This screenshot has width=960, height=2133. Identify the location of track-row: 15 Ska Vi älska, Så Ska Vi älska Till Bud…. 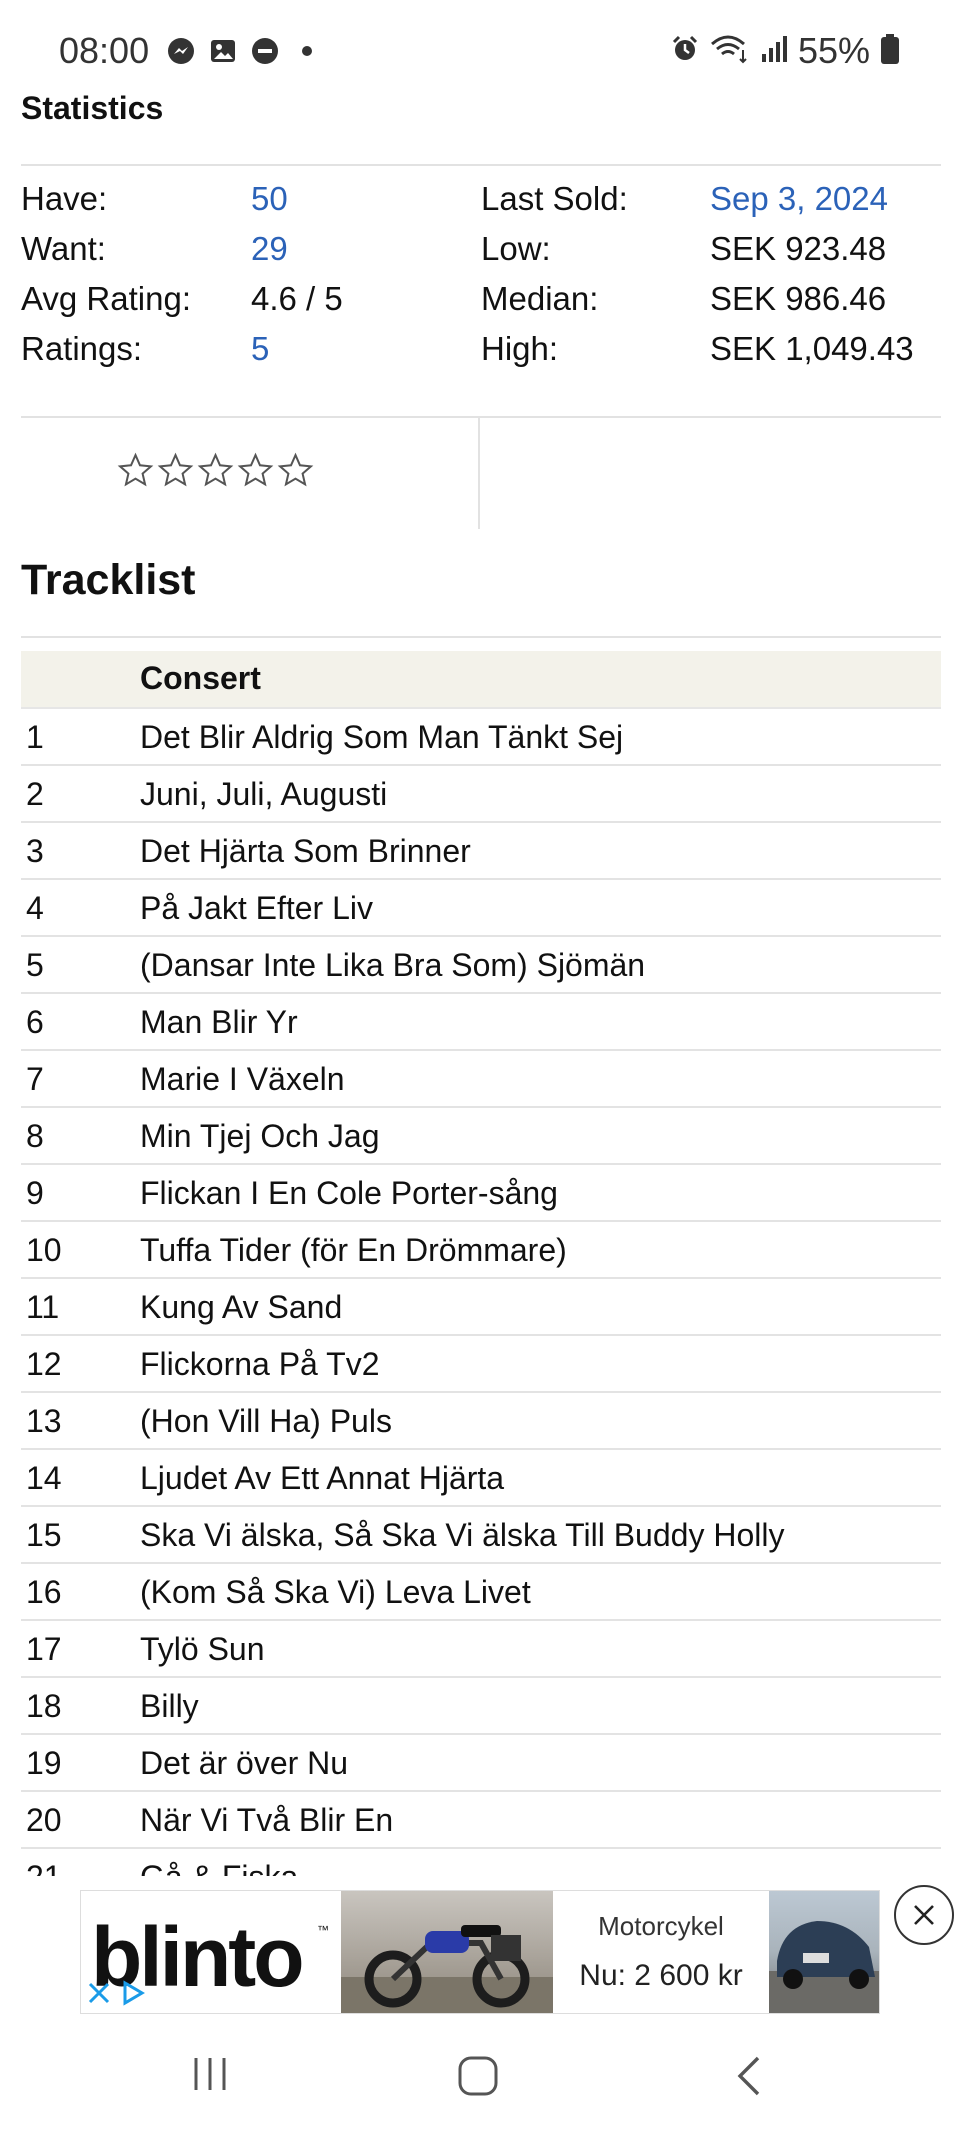
(481, 1535).